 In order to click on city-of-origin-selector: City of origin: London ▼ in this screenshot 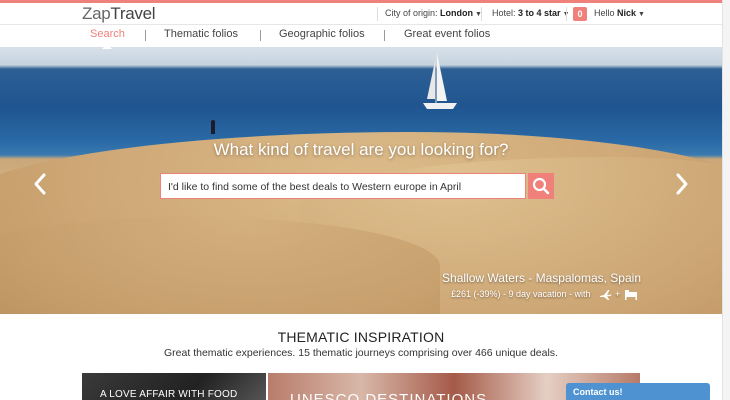, I will do `click(433, 13)`.